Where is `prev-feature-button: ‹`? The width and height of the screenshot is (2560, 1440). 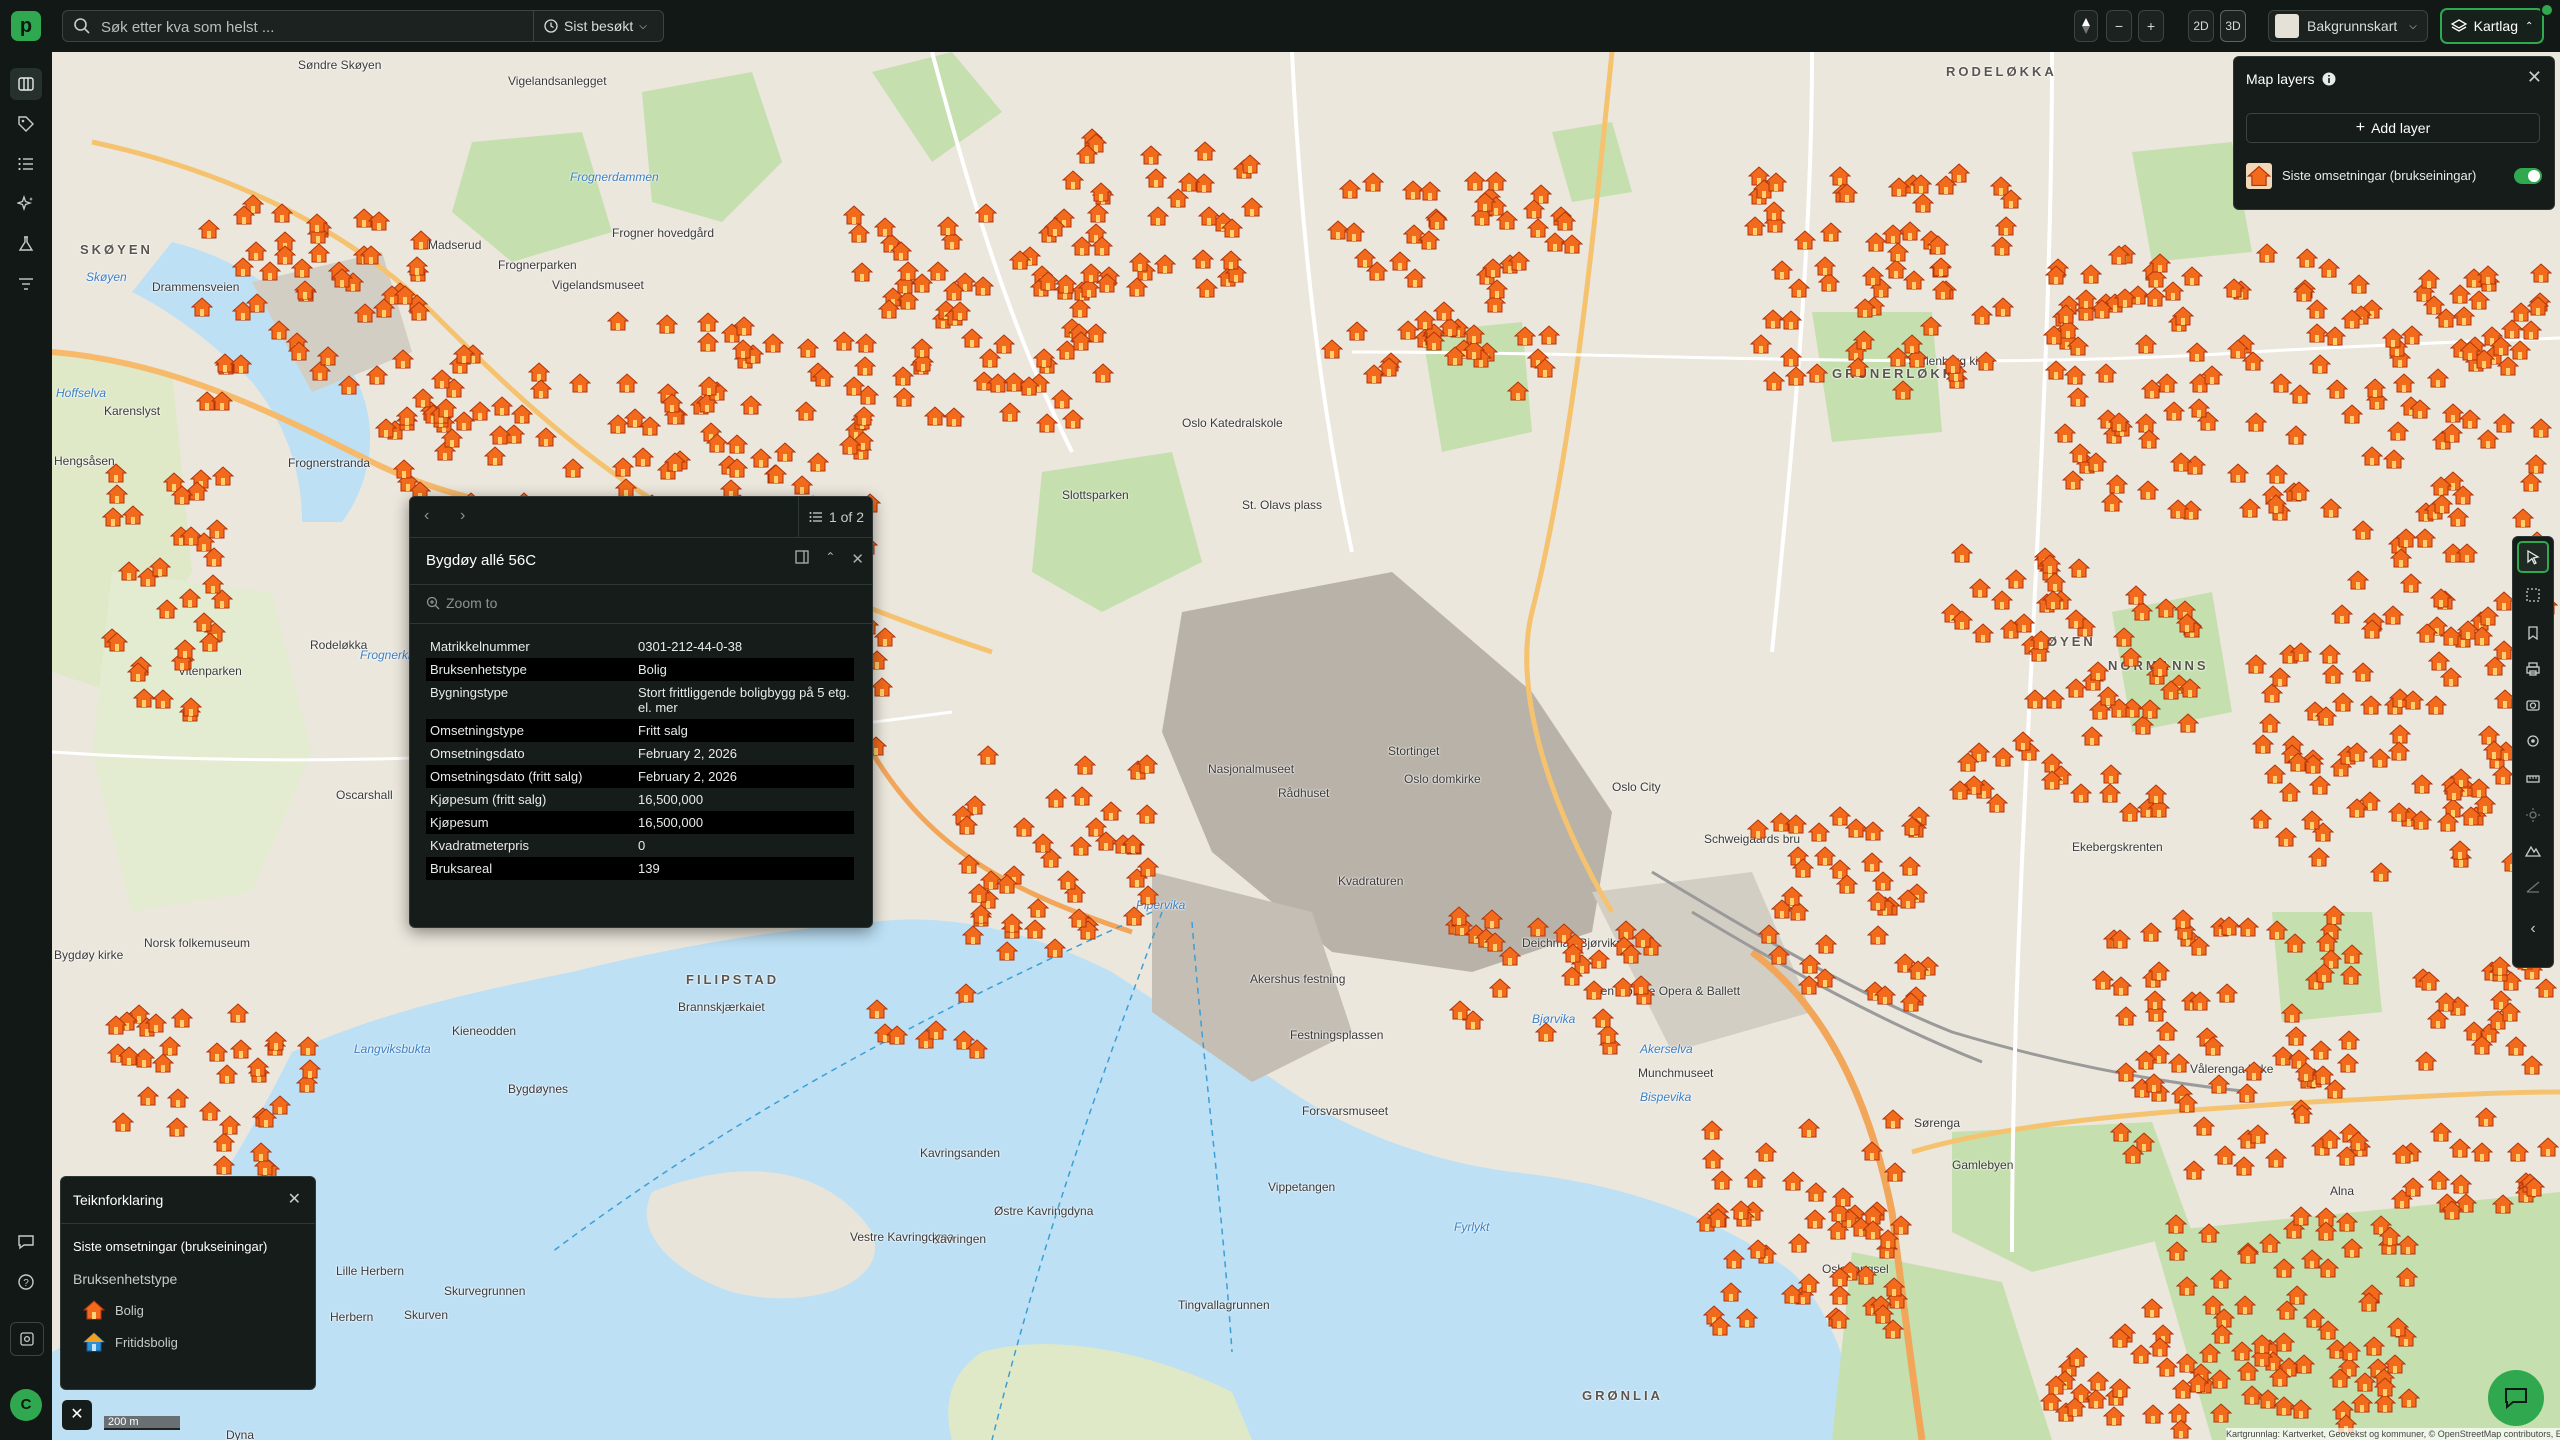
prev-feature-button: ‹ is located at coordinates (426, 516).